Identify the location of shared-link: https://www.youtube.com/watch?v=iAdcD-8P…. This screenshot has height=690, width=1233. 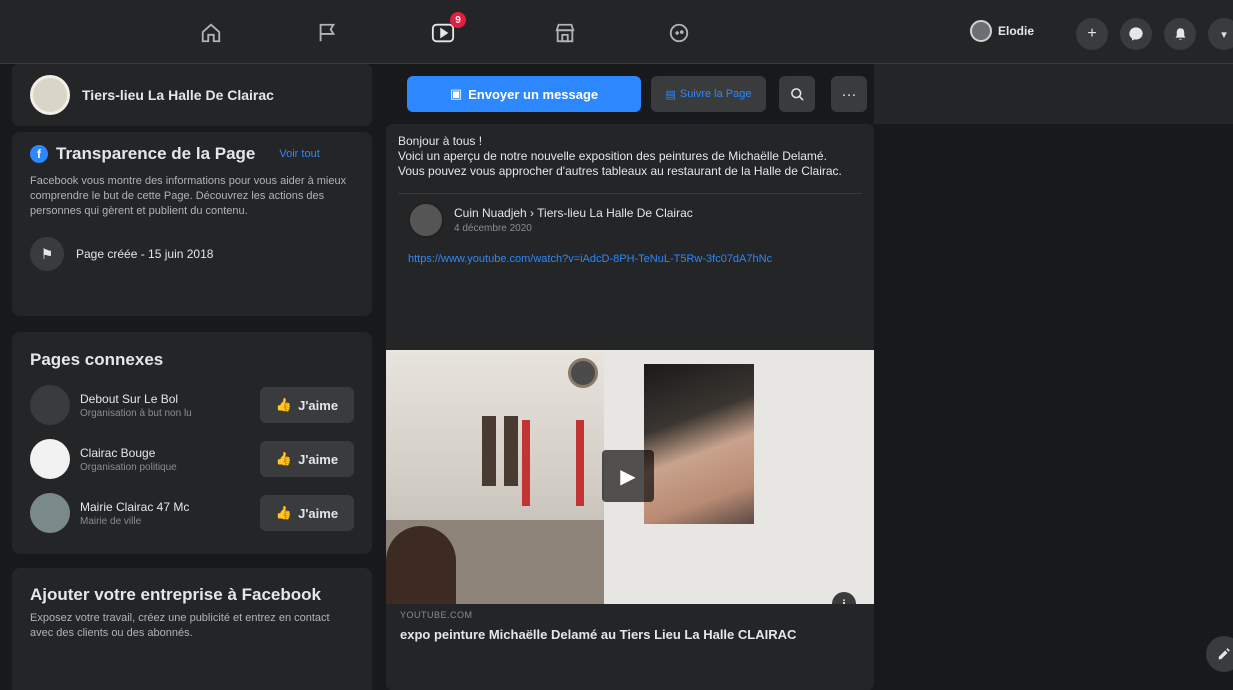
(630, 259).